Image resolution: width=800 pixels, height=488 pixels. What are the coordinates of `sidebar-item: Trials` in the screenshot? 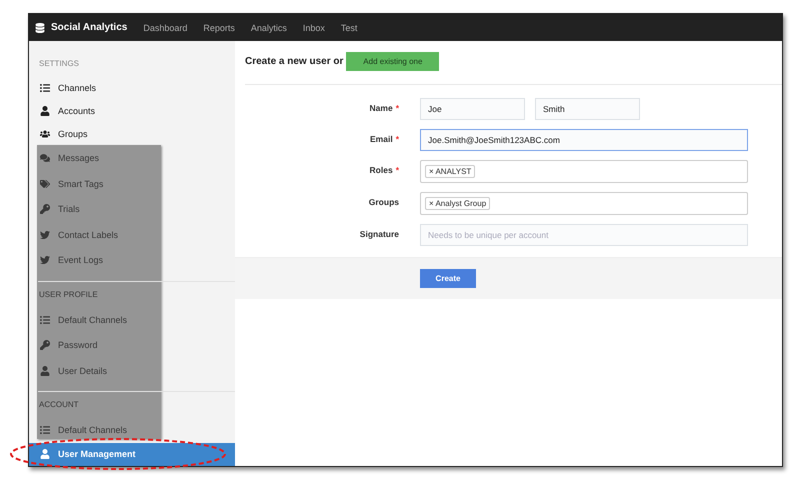 It's located at (132, 209).